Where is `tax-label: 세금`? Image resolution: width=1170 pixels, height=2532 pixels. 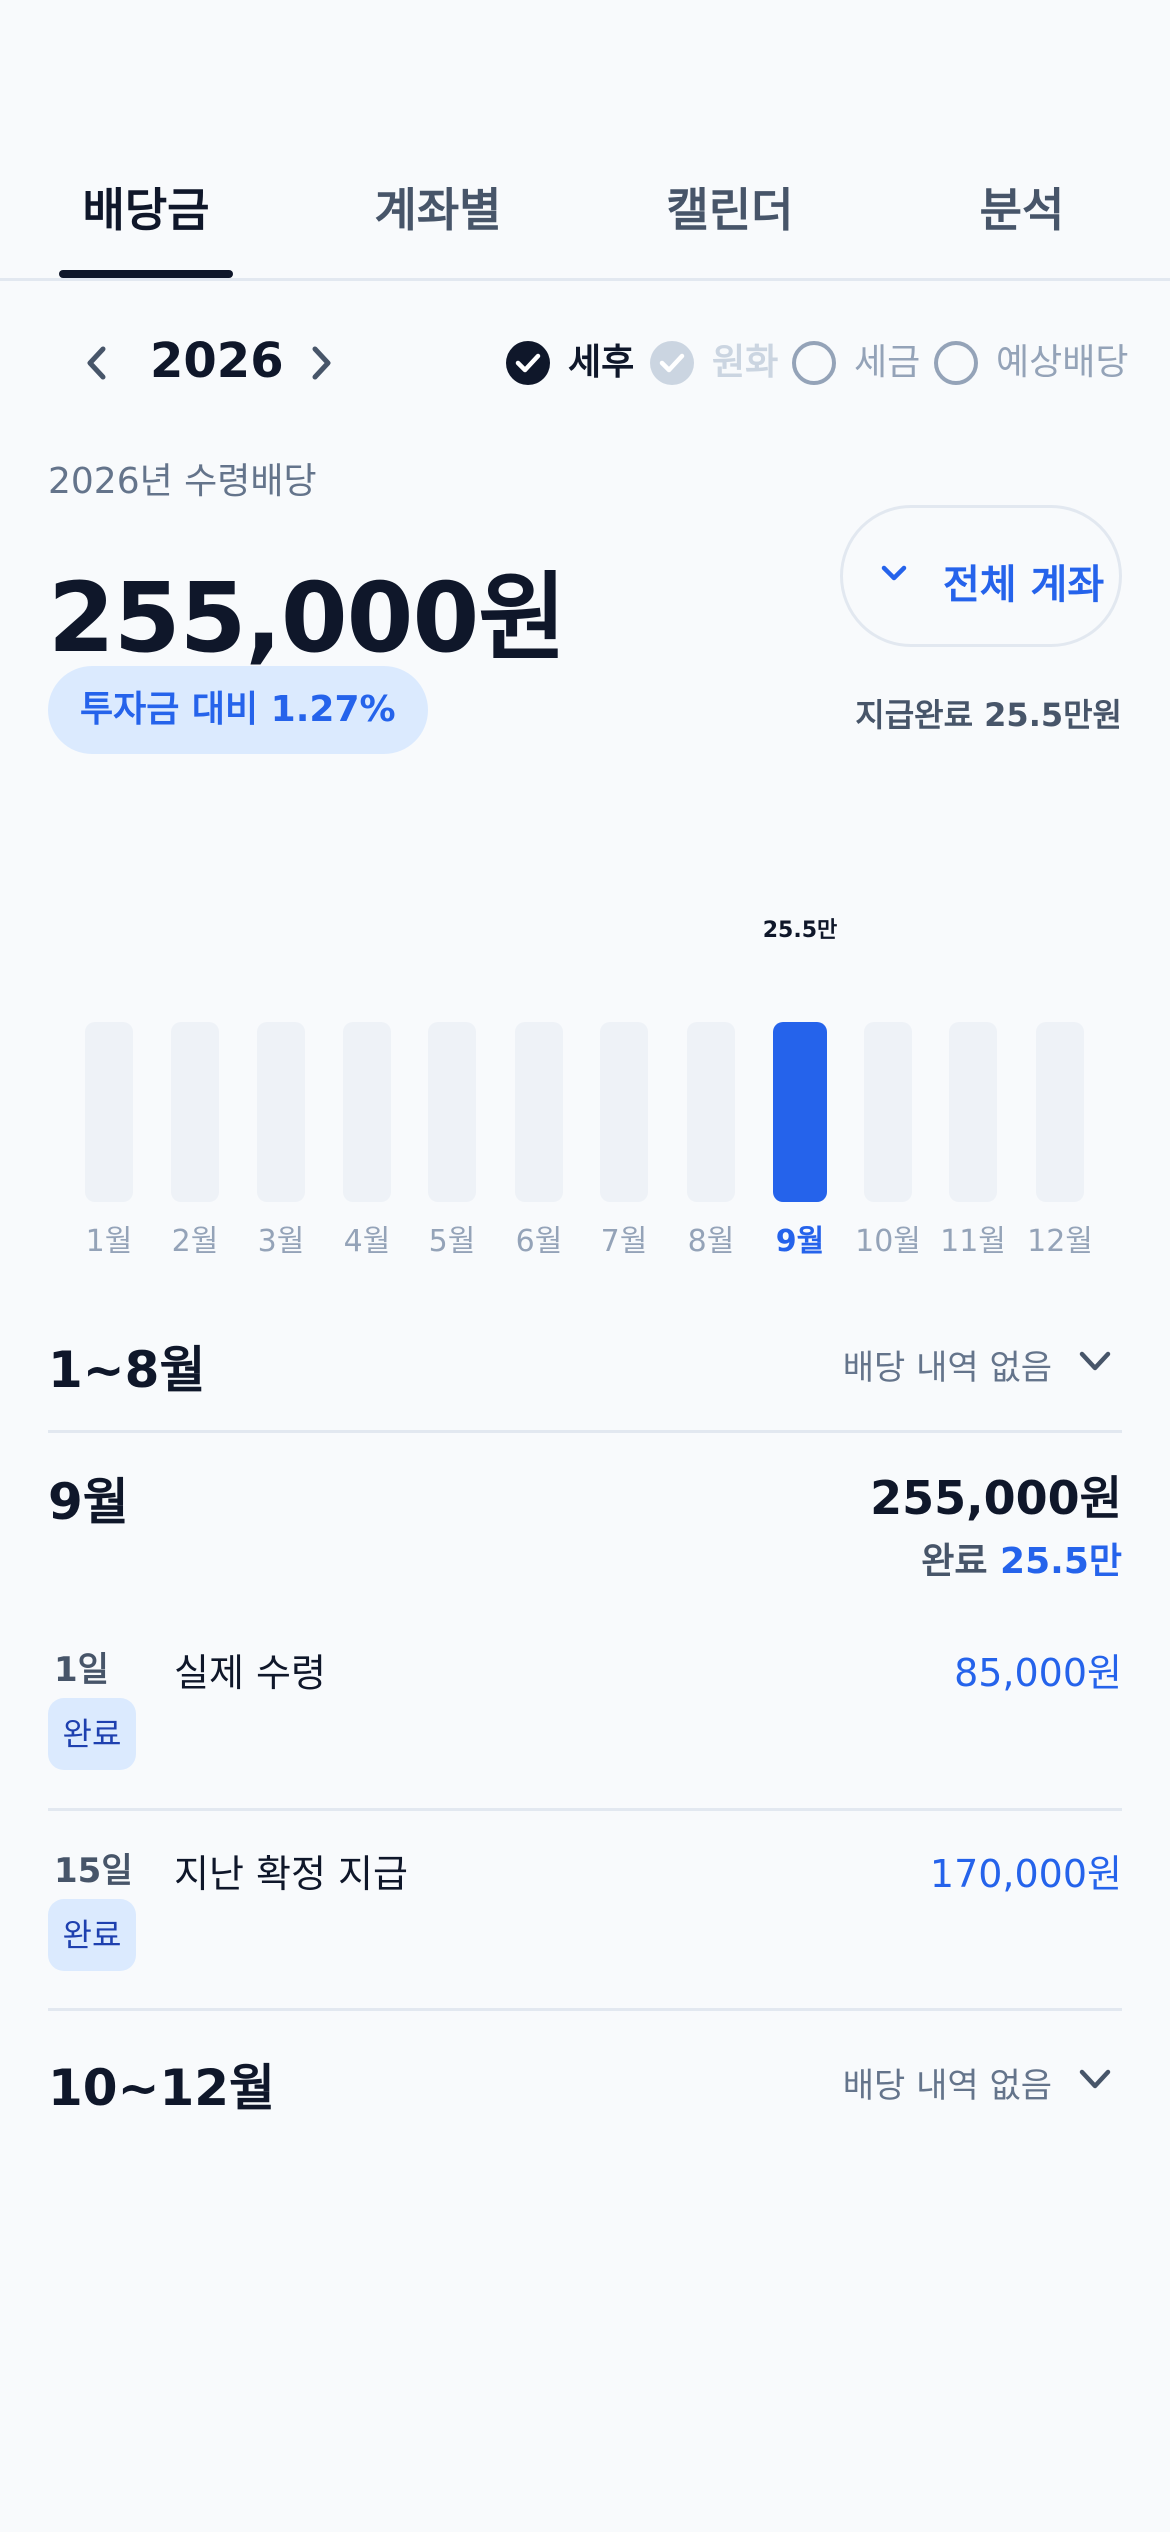
tax-label: 세금 is located at coordinates (887, 362).